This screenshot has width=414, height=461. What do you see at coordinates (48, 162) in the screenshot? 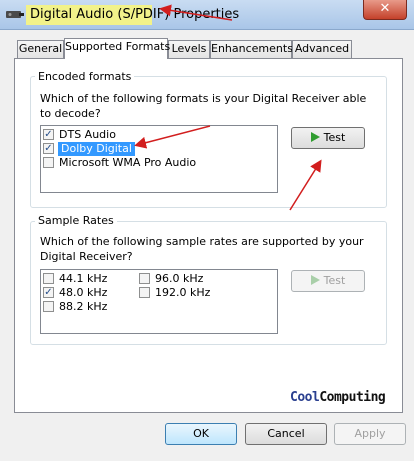
I see `format-checkbox-wma` at bounding box center [48, 162].